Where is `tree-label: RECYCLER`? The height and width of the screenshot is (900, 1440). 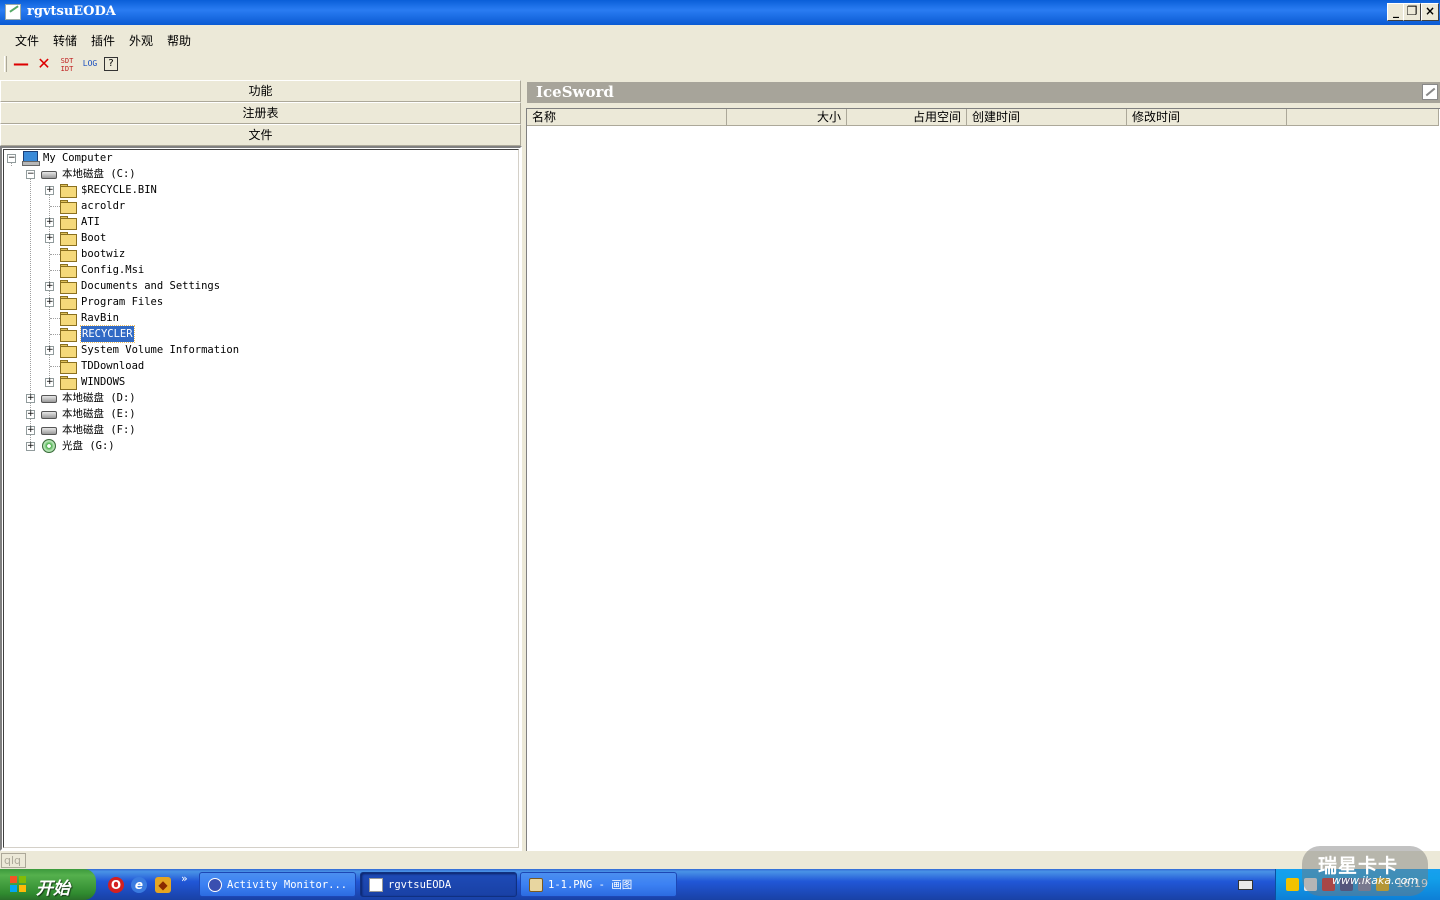 tree-label: RECYCLER is located at coordinates (107, 334).